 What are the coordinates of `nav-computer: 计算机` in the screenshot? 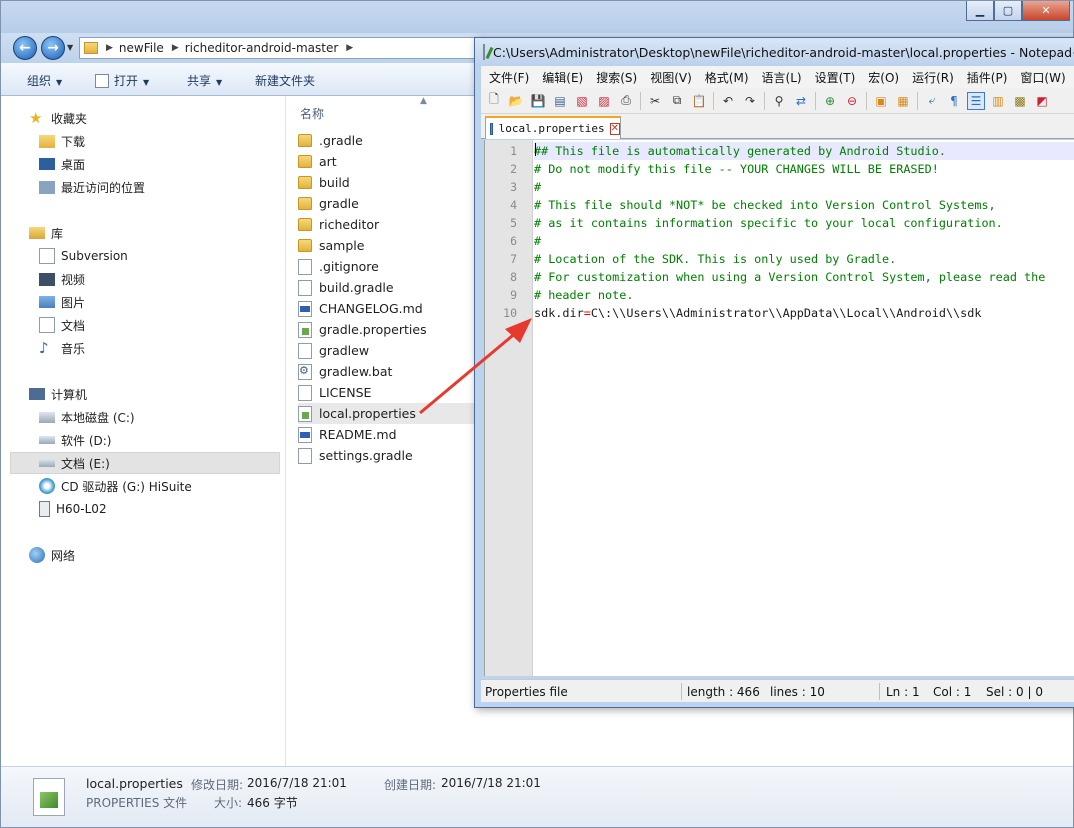 It's located at (58, 394).